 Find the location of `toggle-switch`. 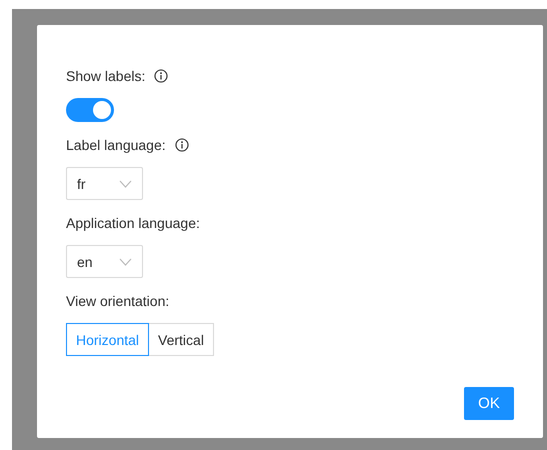

toggle-switch is located at coordinates (90, 110).